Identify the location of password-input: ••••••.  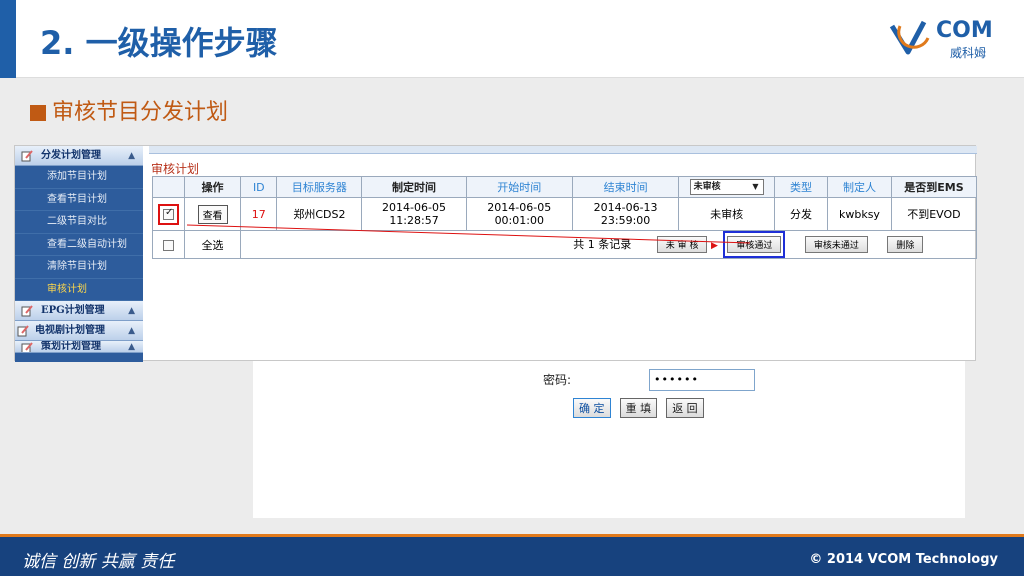
(702, 380).